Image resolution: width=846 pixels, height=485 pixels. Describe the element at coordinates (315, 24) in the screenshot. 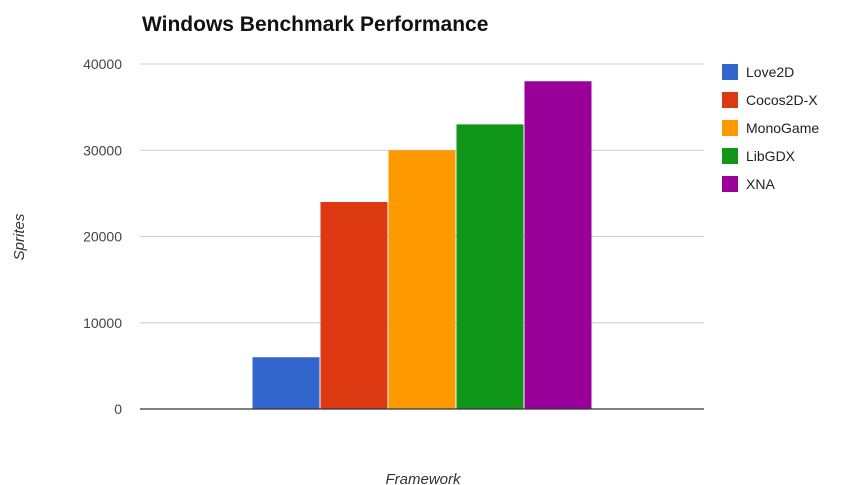

I see `chart-title: Windows Benchmark Performance` at that location.